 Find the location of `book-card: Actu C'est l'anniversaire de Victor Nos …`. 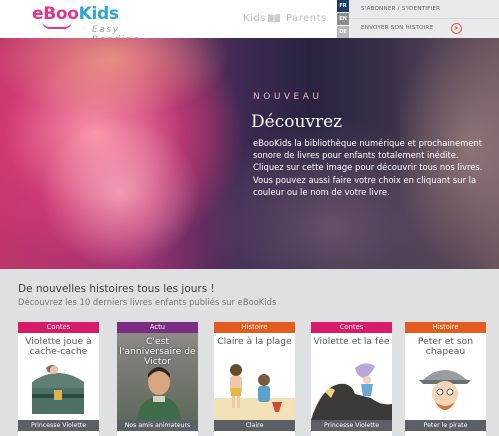

book-card: Actu C'est l'anniversaire de Victor Nos … is located at coordinates (157, 379).